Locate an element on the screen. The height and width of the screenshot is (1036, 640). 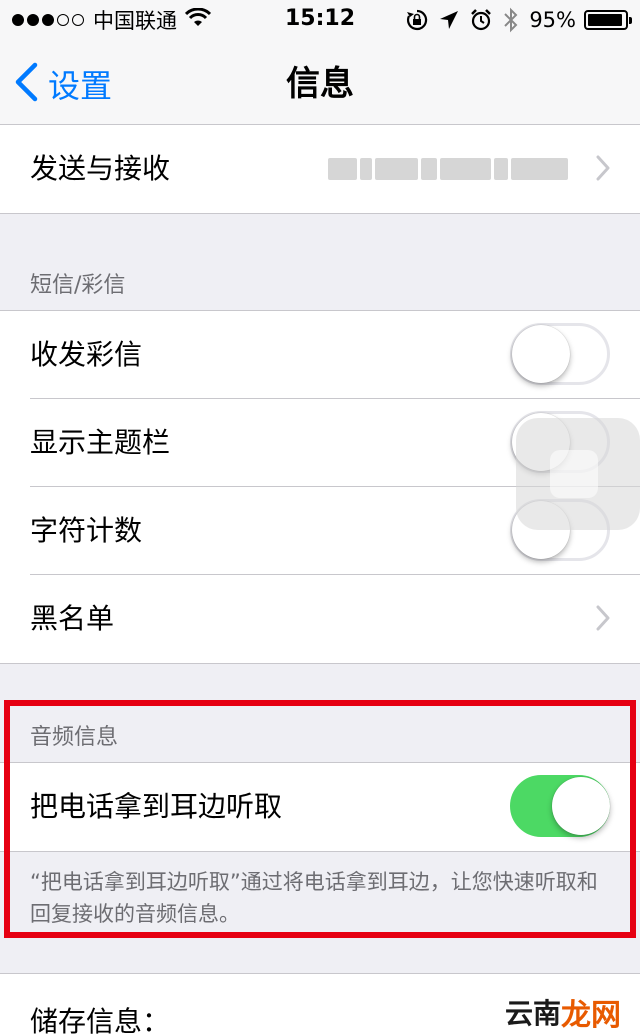
battery-icon is located at coordinates (608, 20).